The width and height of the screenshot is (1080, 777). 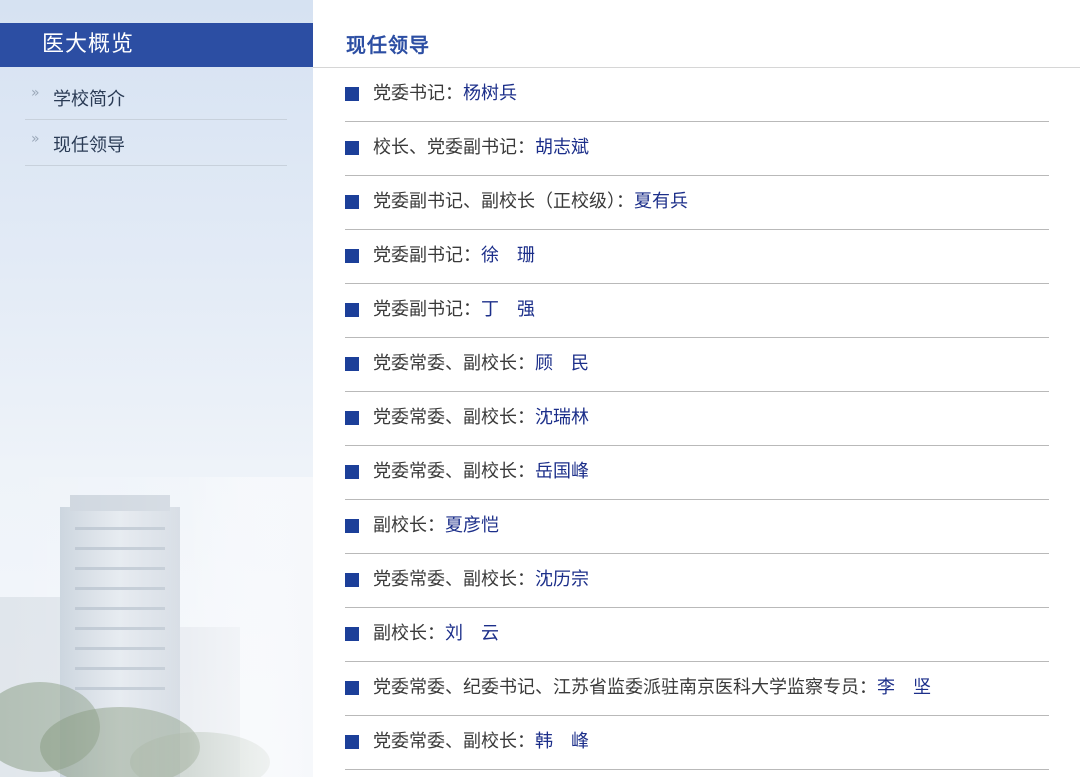 What do you see at coordinates (156, 97) in the screenshot?
I see `sidebar-item-school-intro: » 学校简介` at bounding box center [156, 97].